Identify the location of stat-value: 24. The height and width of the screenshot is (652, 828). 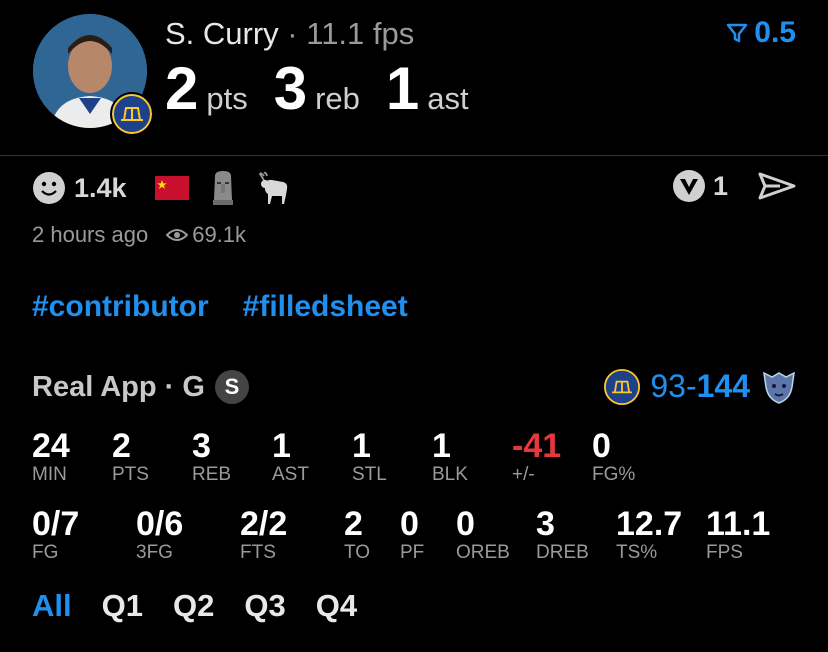
(51, 446).